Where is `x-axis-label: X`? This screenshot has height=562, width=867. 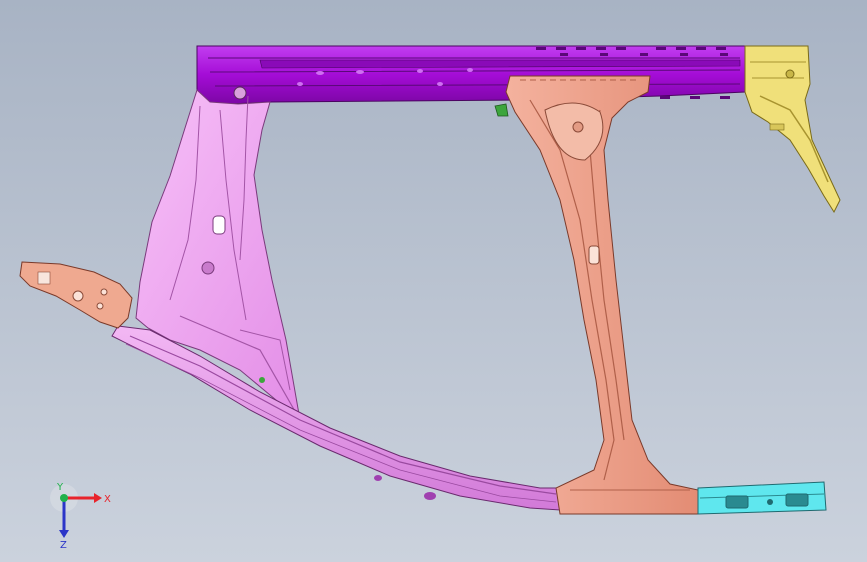
x-axis-label: X is located at coordinates (107, 499).